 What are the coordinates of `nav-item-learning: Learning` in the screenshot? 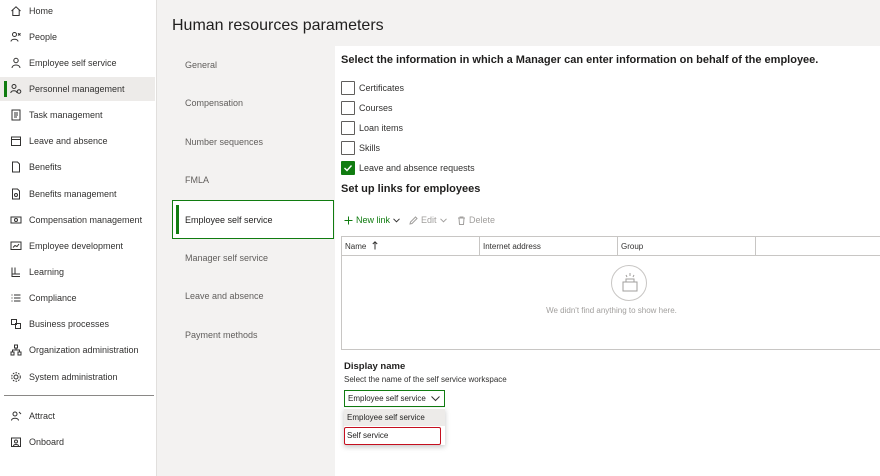 It's located at (77, 272).